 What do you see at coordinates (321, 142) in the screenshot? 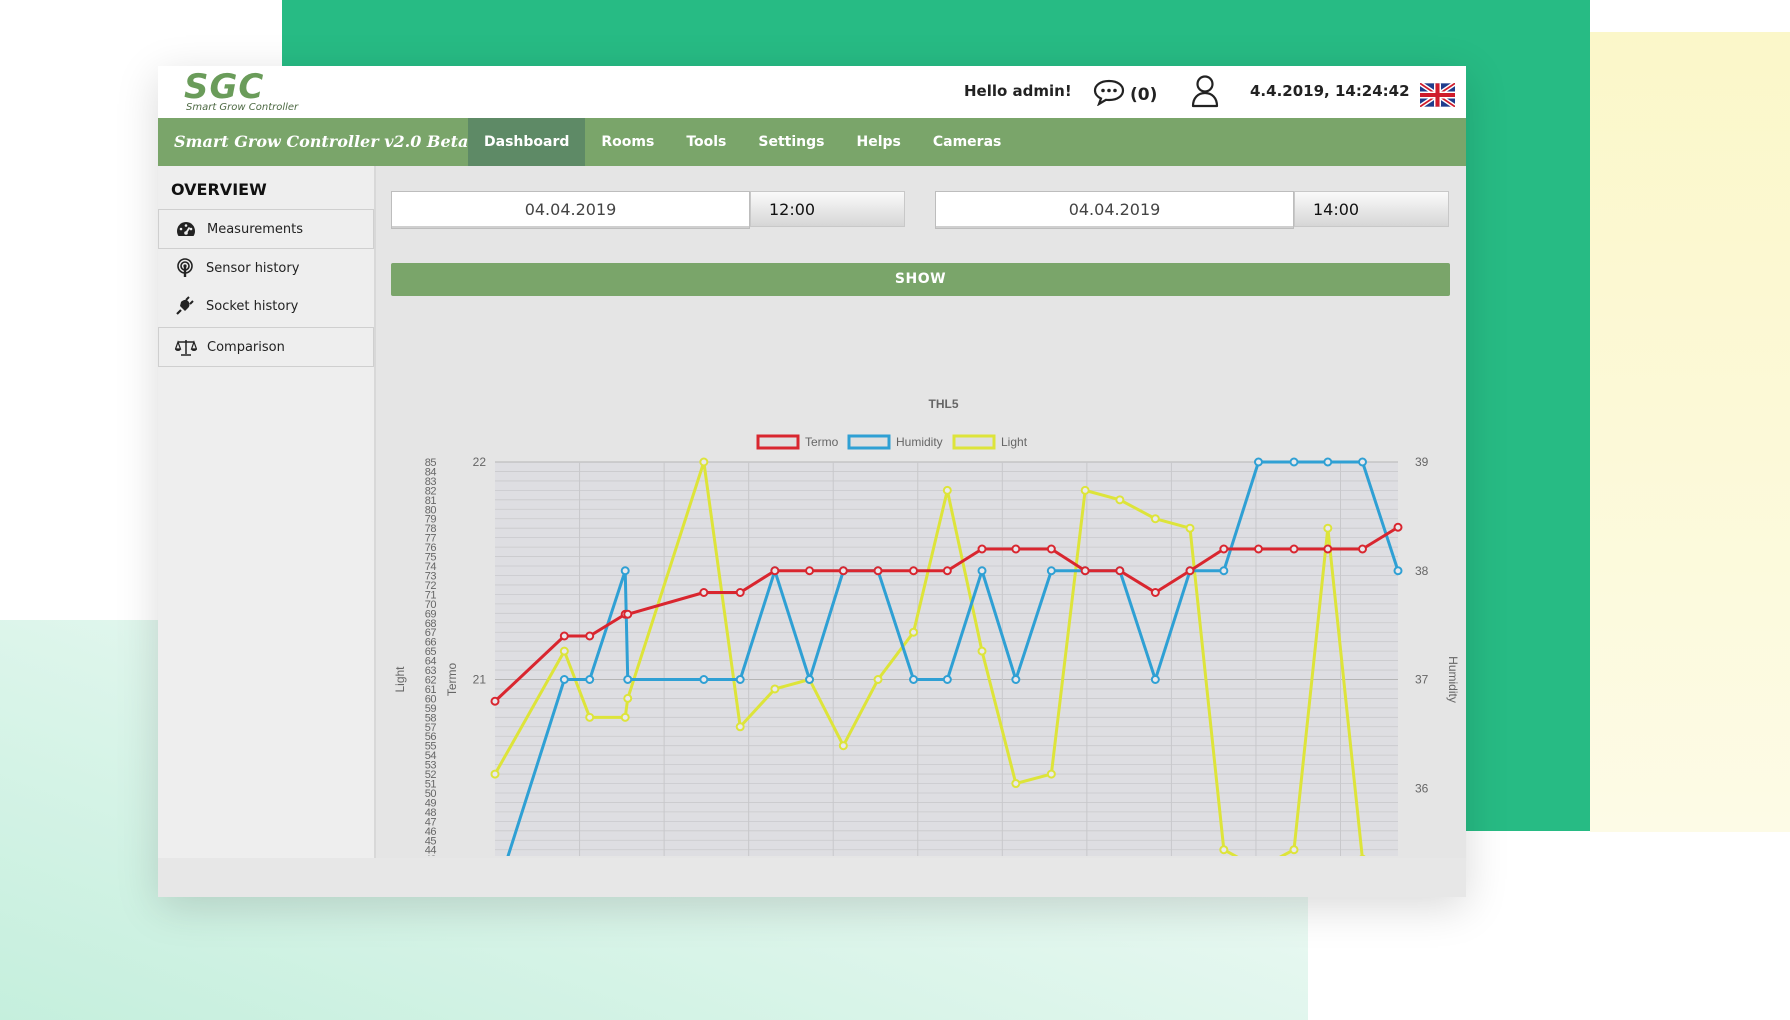
I see `brand-title: Smart Grow Controller v2.0 Beta` at bounding box center [321, 142].